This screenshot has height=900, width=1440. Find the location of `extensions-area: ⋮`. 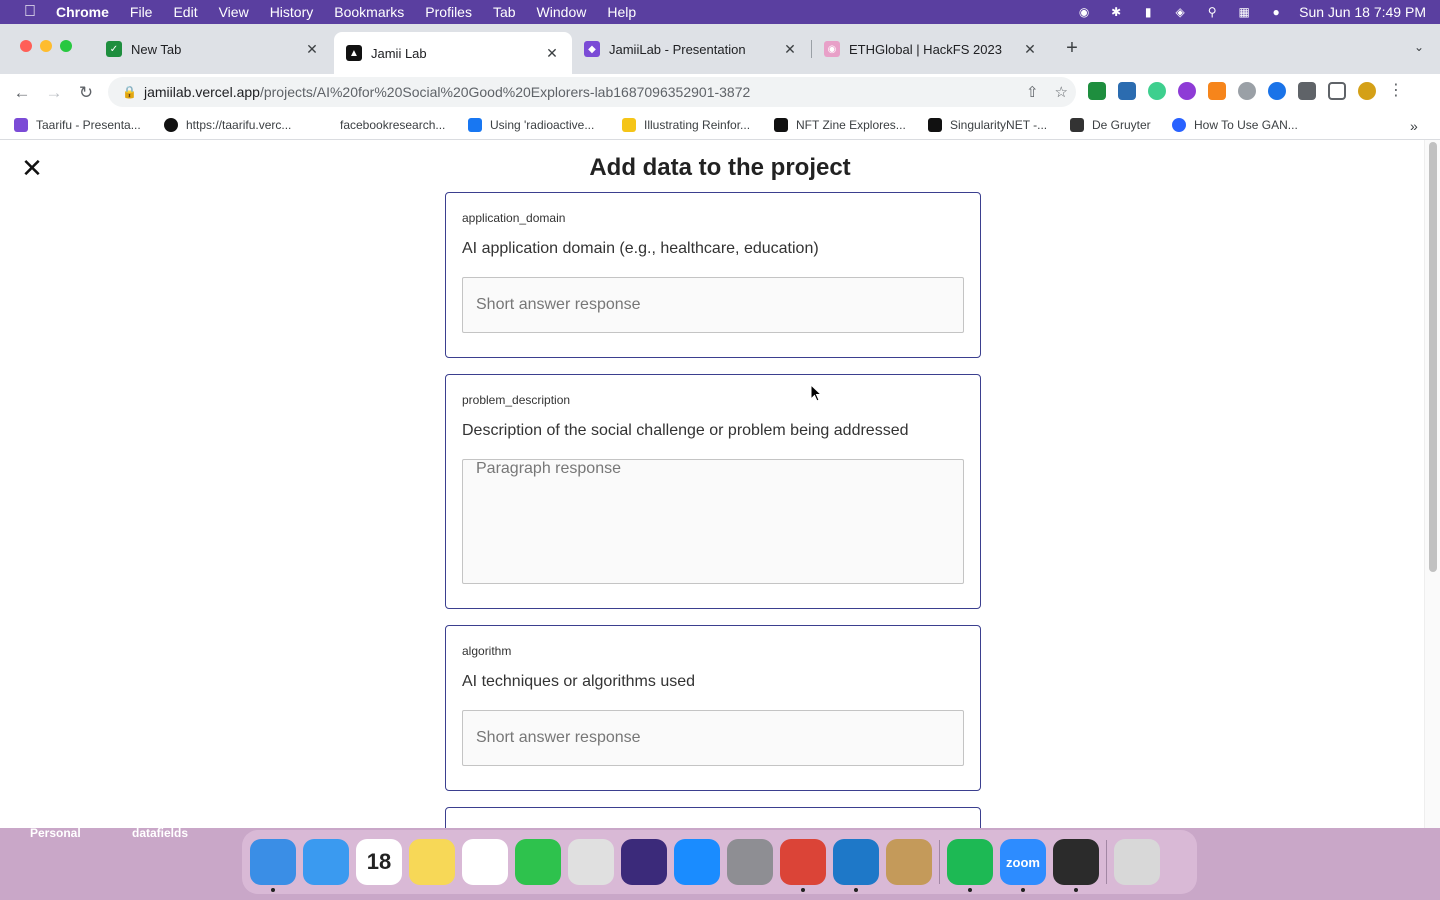

extensions-area: ⋮ is located at coordinates (1246, 91).